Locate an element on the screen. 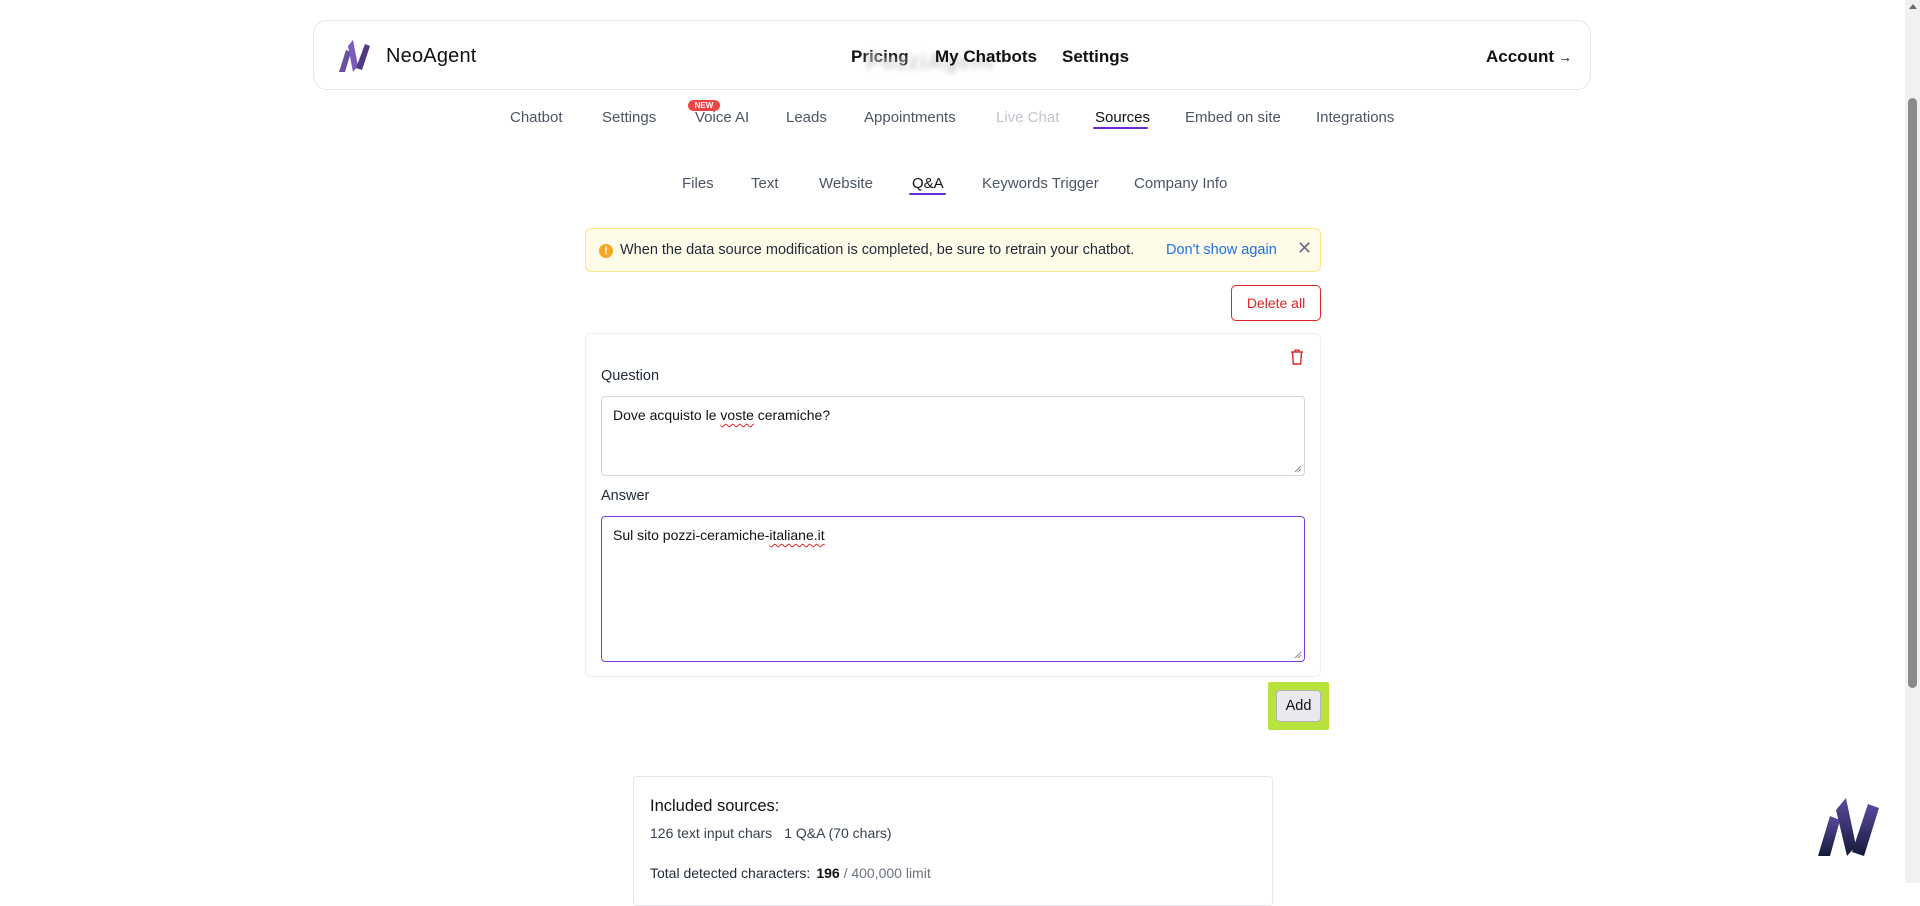 The width and height of the screenshot is (1920, 906). new-badge: NEW is located at coordinates (704, 105).